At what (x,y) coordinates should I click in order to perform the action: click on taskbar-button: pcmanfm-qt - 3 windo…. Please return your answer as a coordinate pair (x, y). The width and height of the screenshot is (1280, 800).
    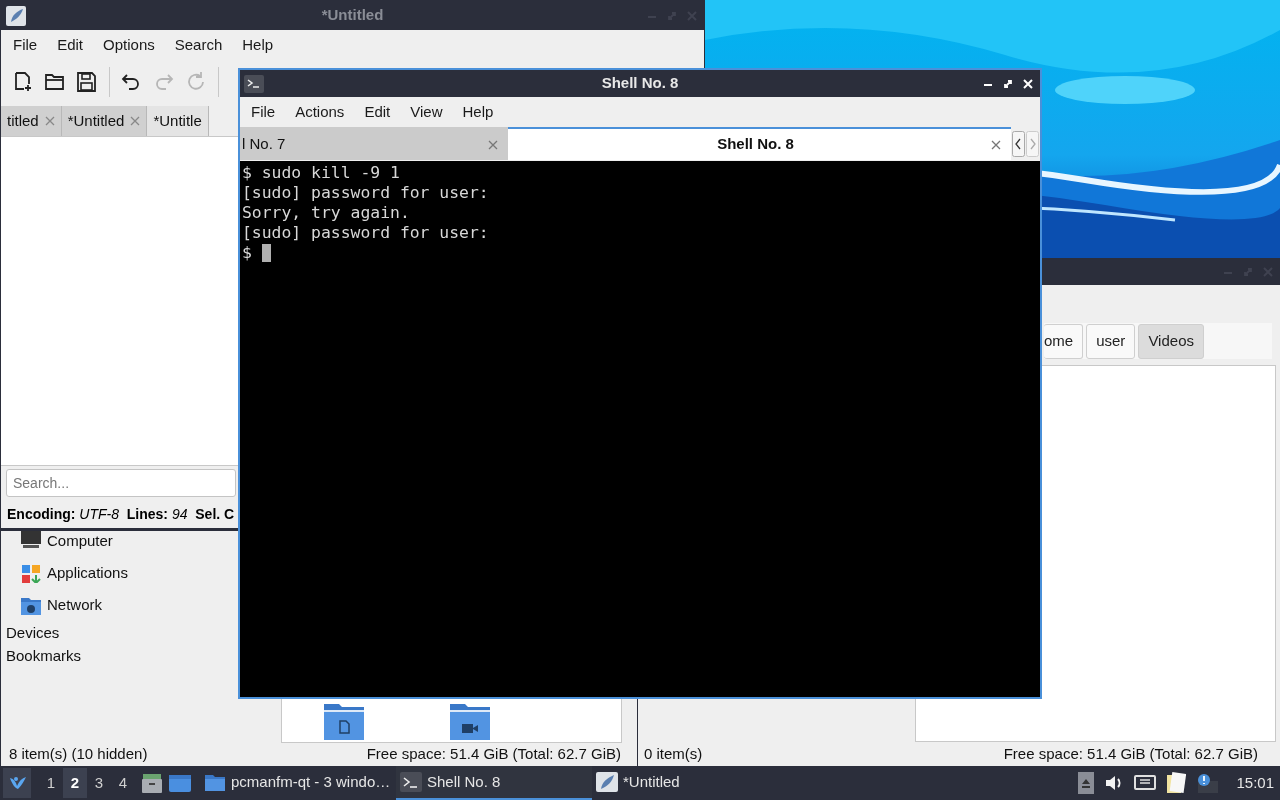
    Looking at the image, I should click on (298, 783).